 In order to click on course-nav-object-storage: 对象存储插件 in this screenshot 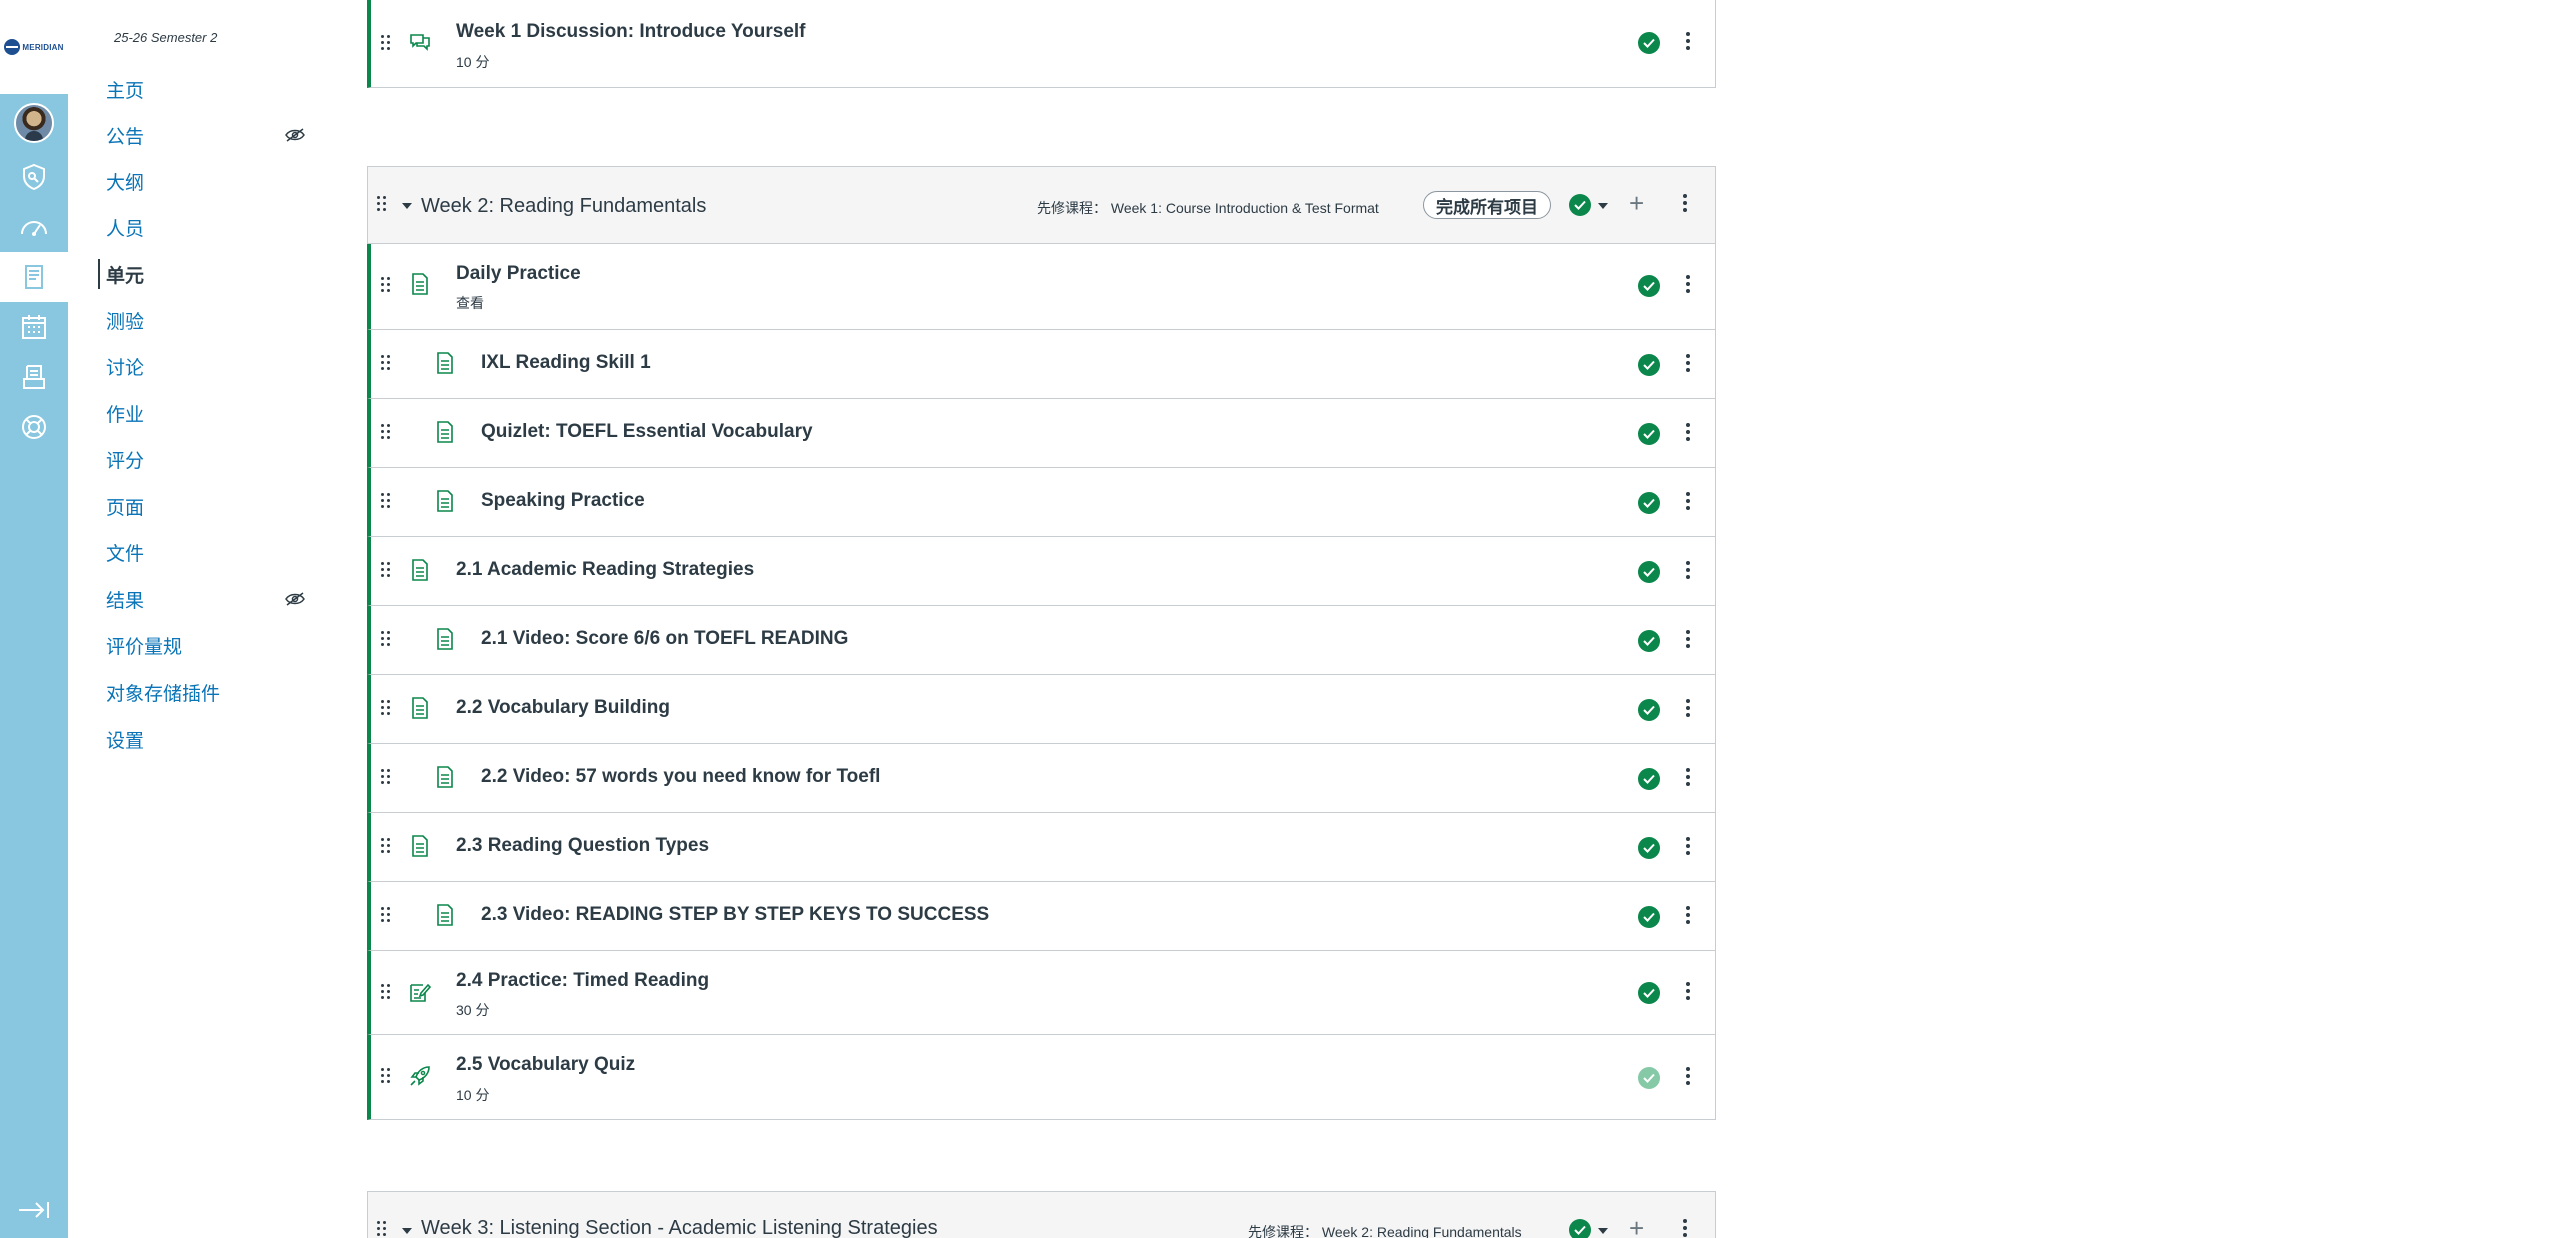, I will do `click(206, 692)`.